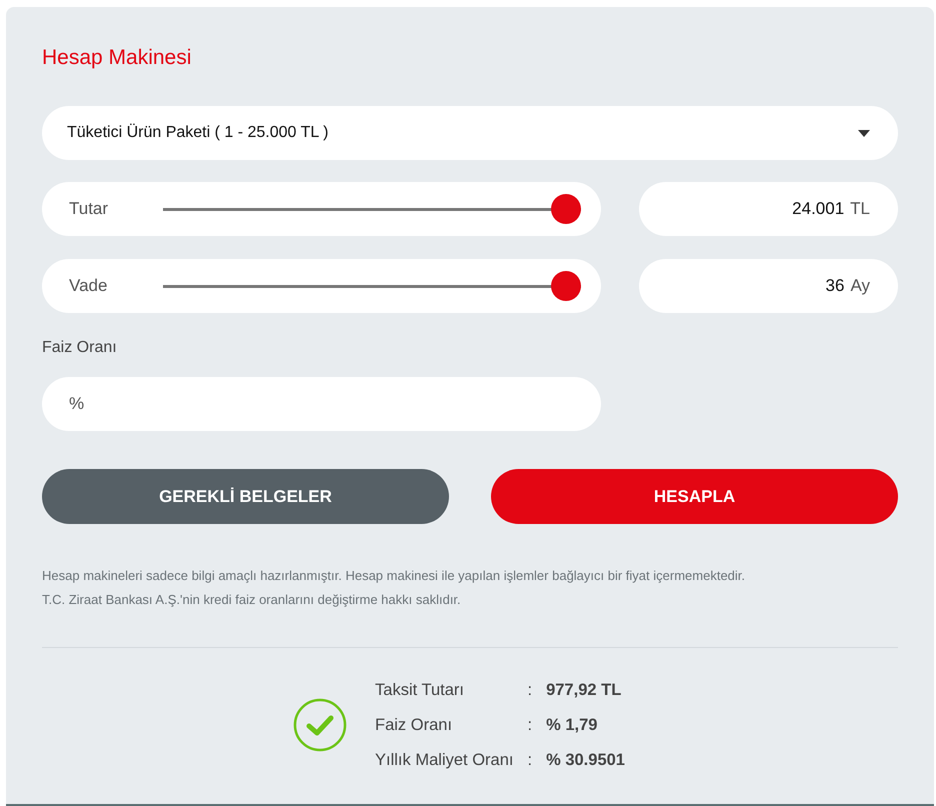  I want to click on value-field: 24.001 TL, so click(768, 209).